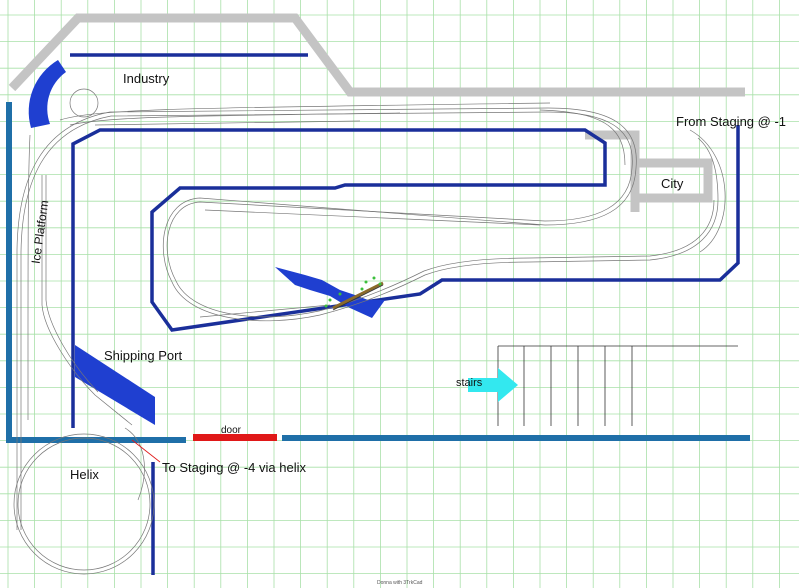 The height and width of the screenshot is (588, 799). Describe the element at coordinates (29, 277) in the screenshot. I see `ice-platform-spur-c` at that location.